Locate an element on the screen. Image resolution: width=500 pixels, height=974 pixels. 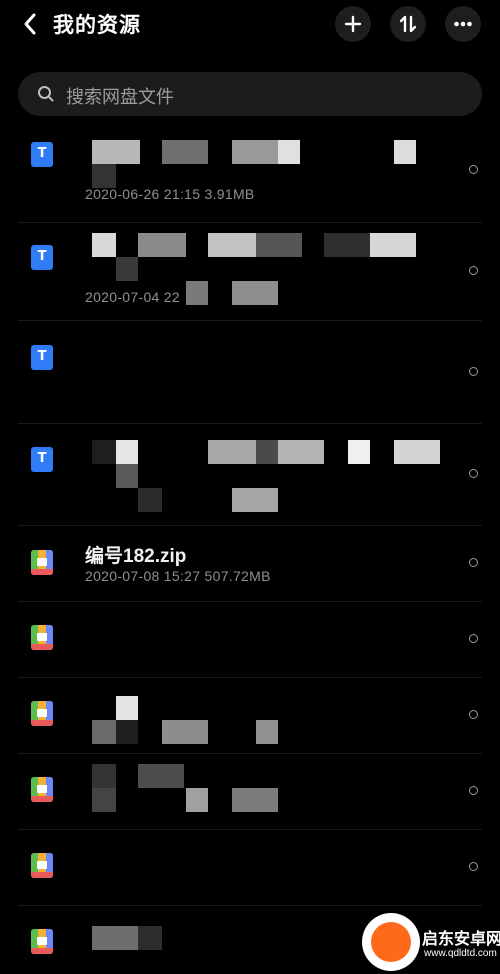
add-button is located at coordinates (353, 24).